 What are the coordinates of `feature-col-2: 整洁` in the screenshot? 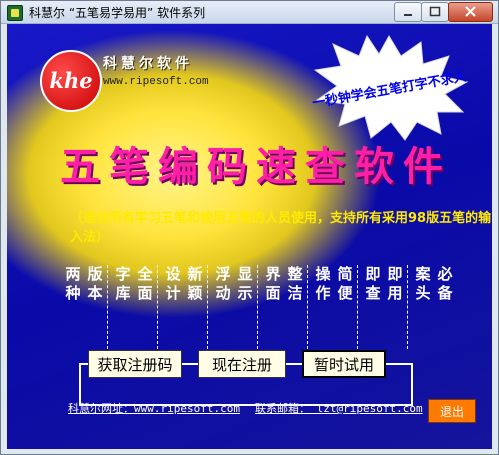 It's located at (295, 283).